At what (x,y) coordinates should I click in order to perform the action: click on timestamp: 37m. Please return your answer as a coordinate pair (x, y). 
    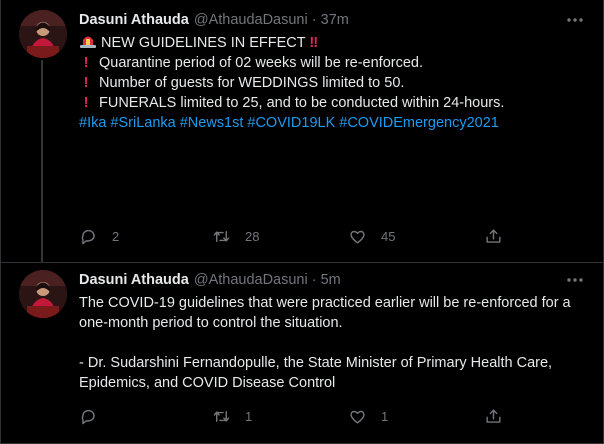
    Looking at the image, I should click on (335, 20).